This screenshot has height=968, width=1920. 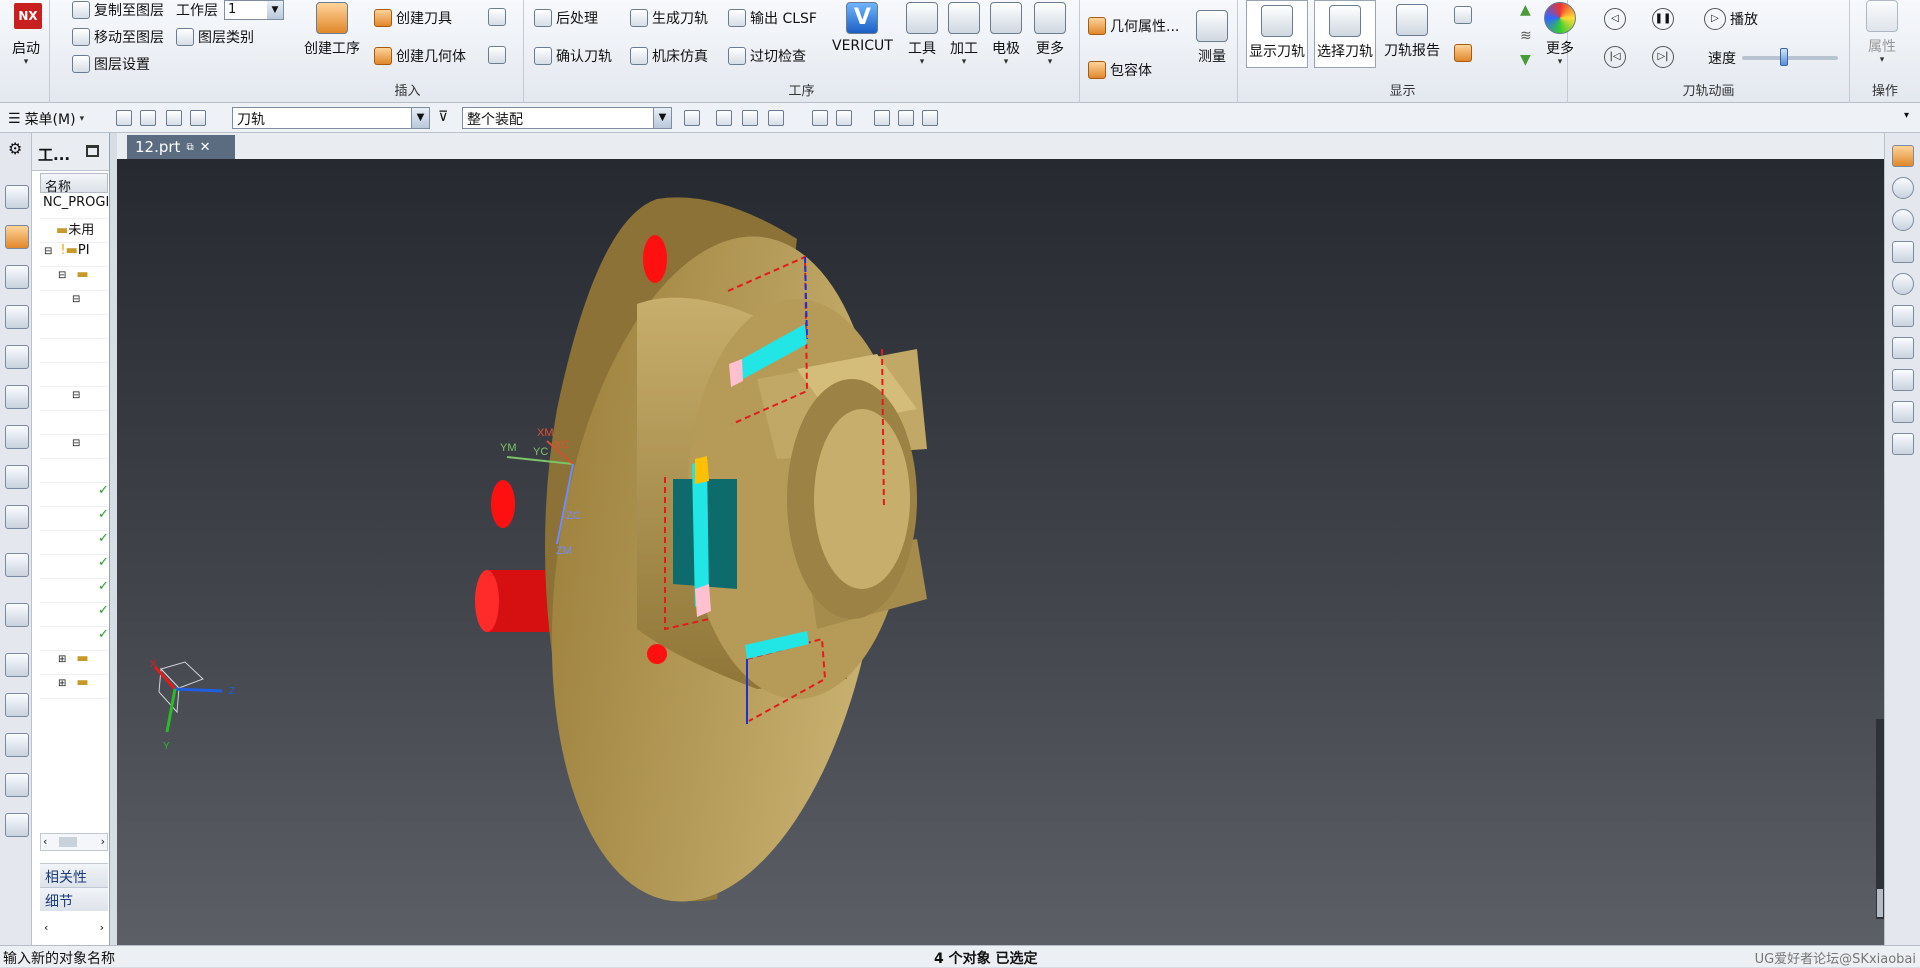 What do you see at coordinates (17, 705) in the screenshot?
I see `palette-icon` at bounding box center [17, 705].